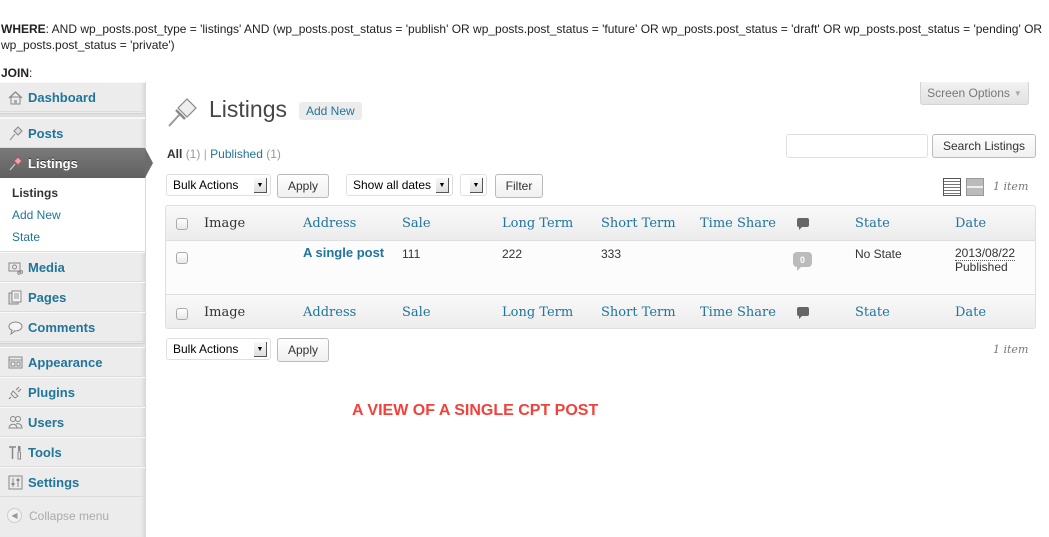  What do you see at coordinates (15, 297) in the screenshot?
I see `pages-icon` at bounding box center [15, 297].